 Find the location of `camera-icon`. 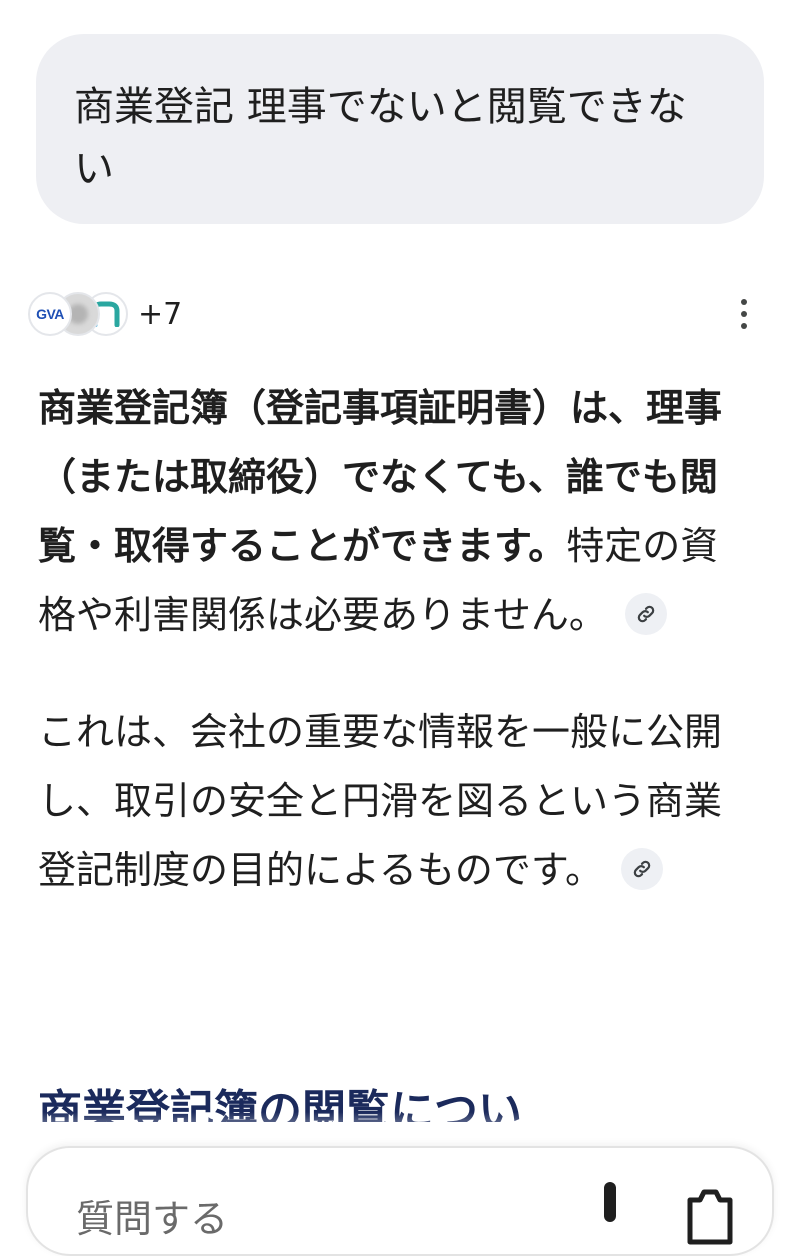

camera-icon is located at coordinates (710, 1216).